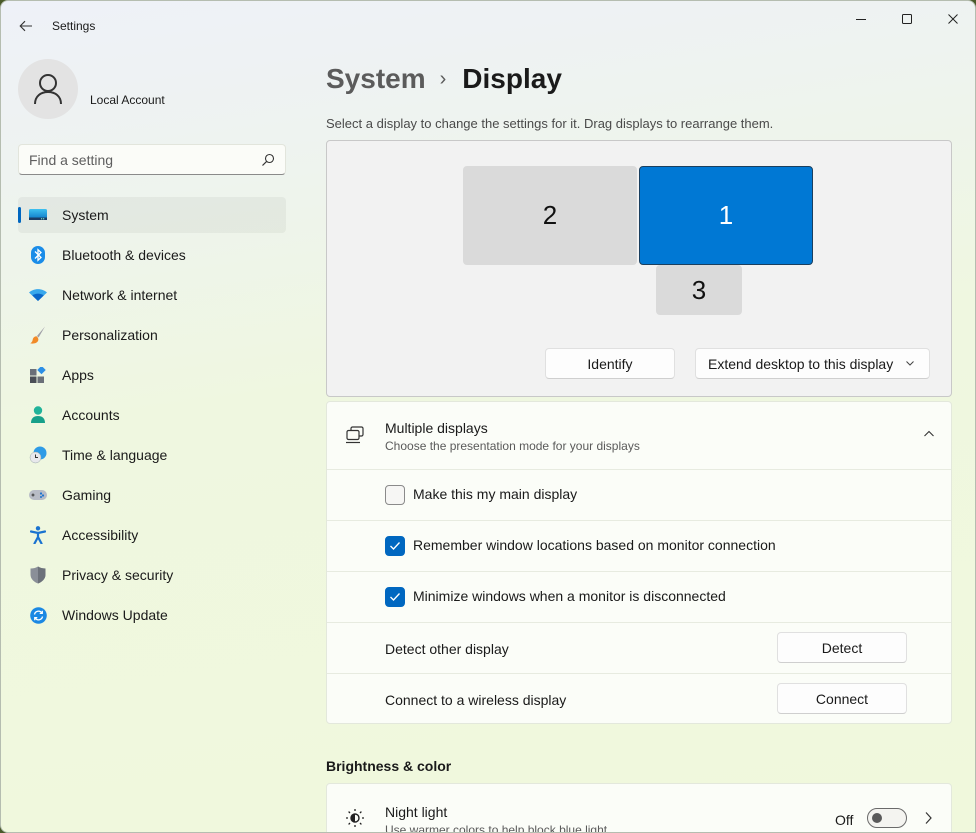 This screenshot has height=833, width=976. Describe the element at coordinates (152, 495) in the screenshot. I see `sidebar-item-gaming: Gaming` at that location.